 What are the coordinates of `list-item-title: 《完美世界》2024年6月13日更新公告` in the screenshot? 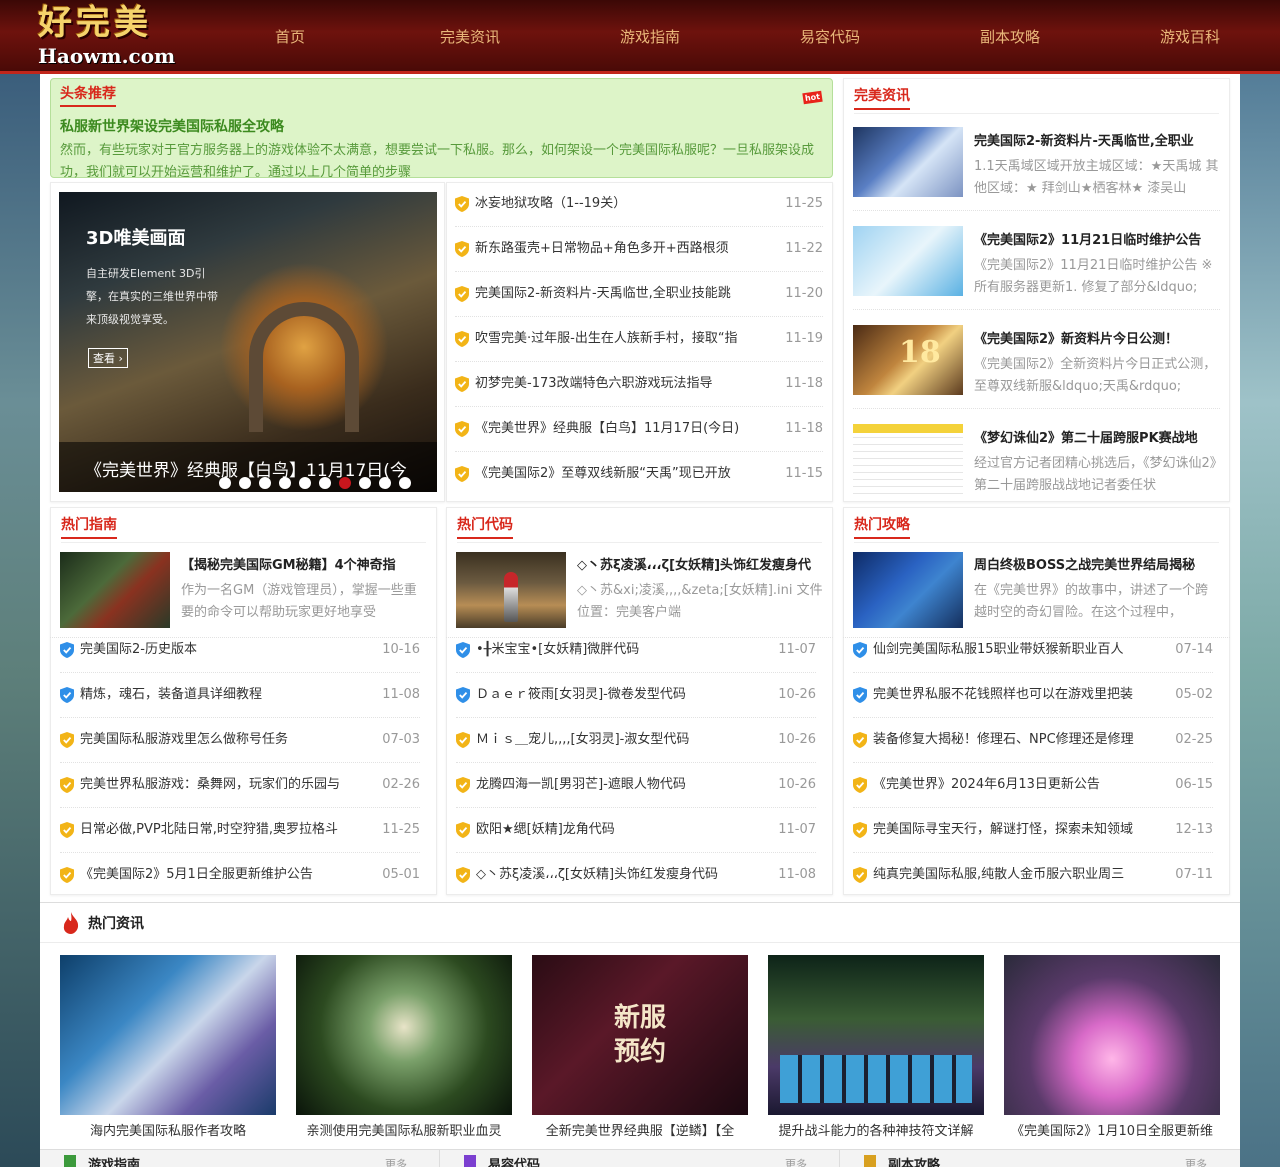 It's located at (1018, 785).